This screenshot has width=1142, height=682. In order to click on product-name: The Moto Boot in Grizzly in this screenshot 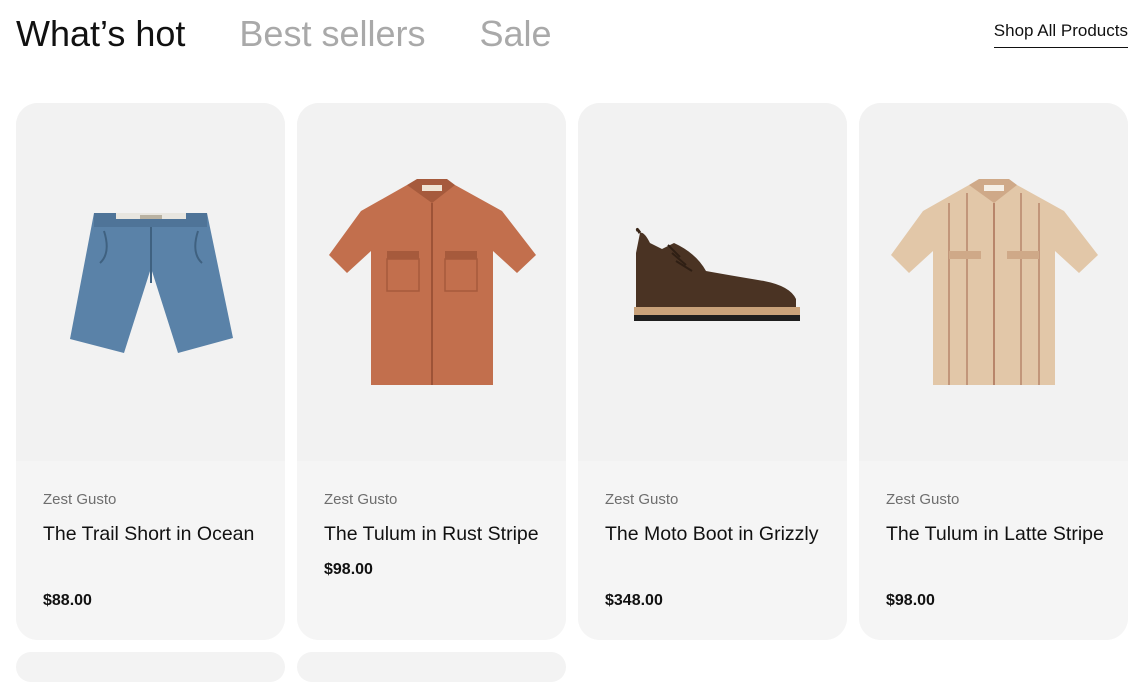, I will do `click(717, 534)`.